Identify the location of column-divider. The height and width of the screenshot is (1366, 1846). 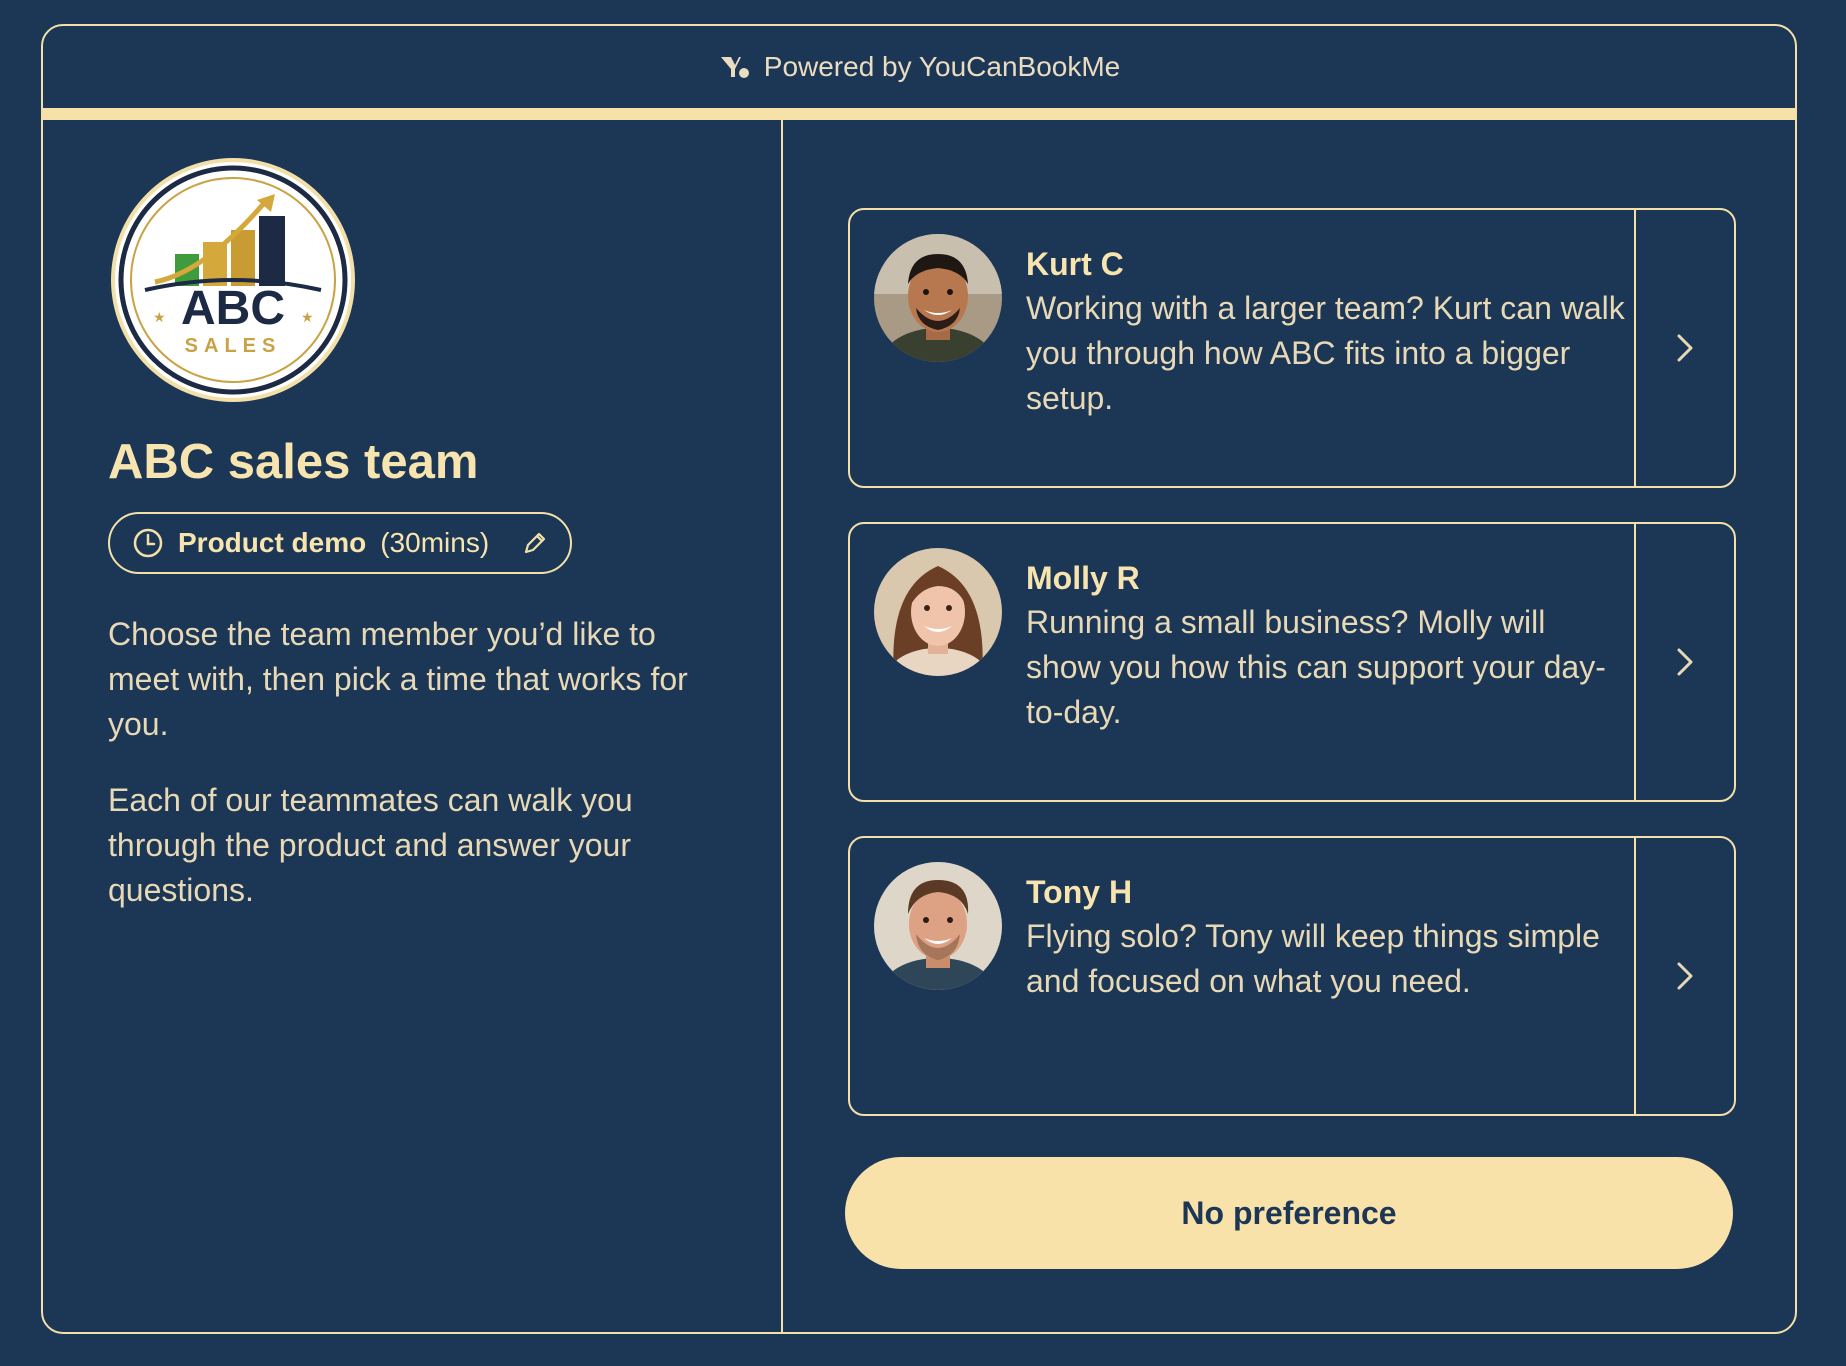
(782, 726).